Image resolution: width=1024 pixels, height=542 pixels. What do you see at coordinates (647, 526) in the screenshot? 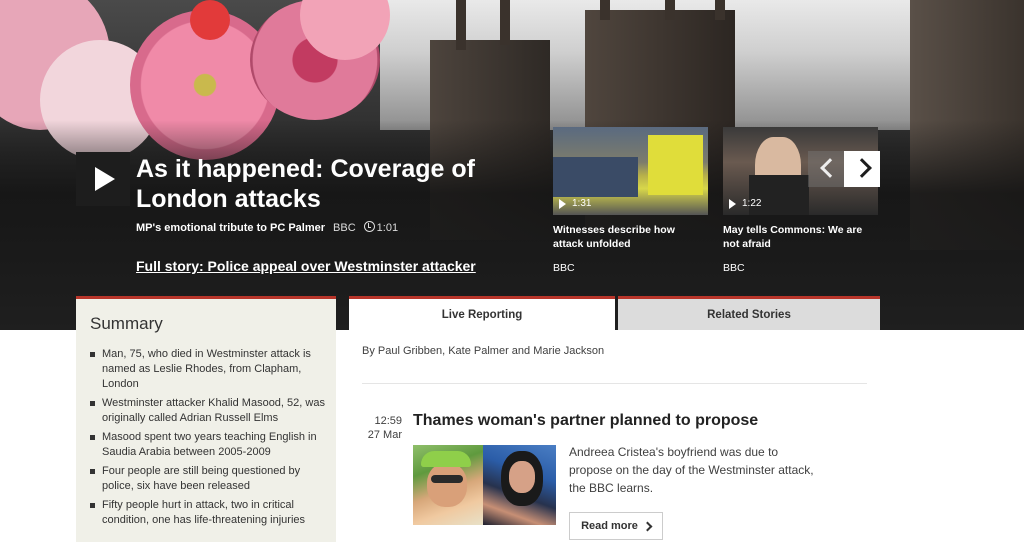
I see `chevron-right-icon` at bounding box center [647, 526].